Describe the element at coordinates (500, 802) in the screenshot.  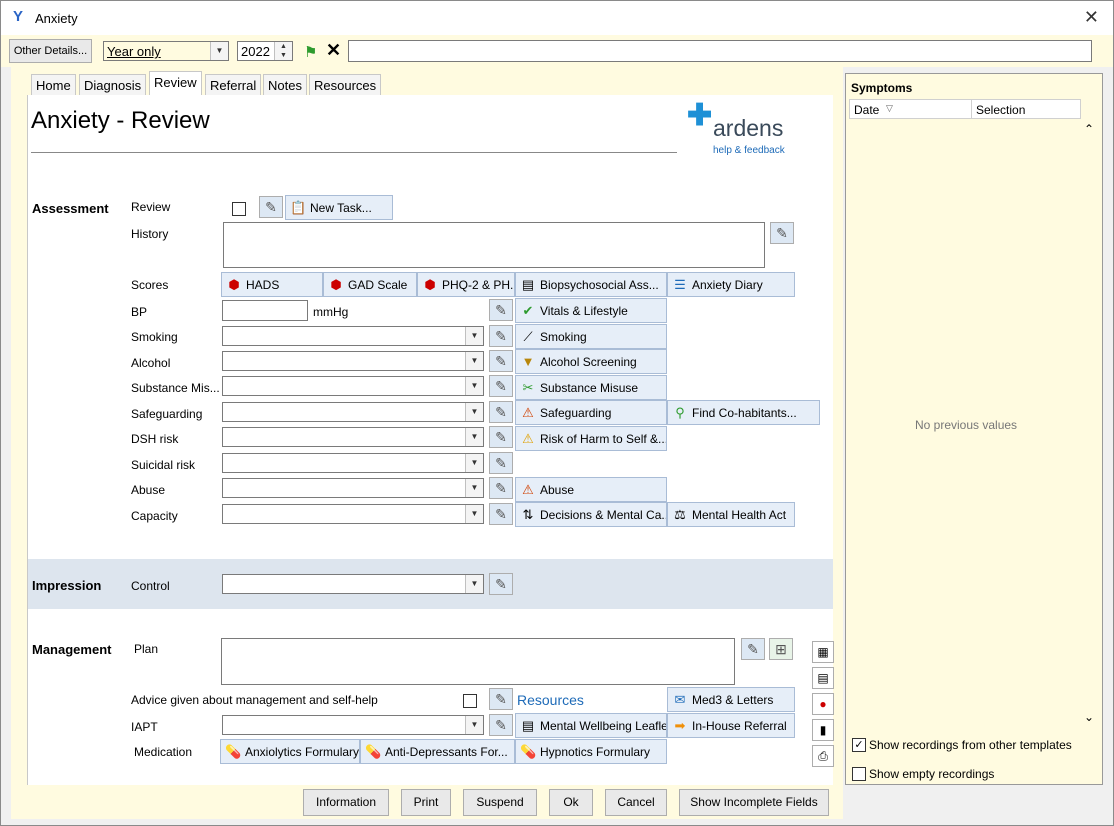
I see `suspend-button: Suspend` at that location.